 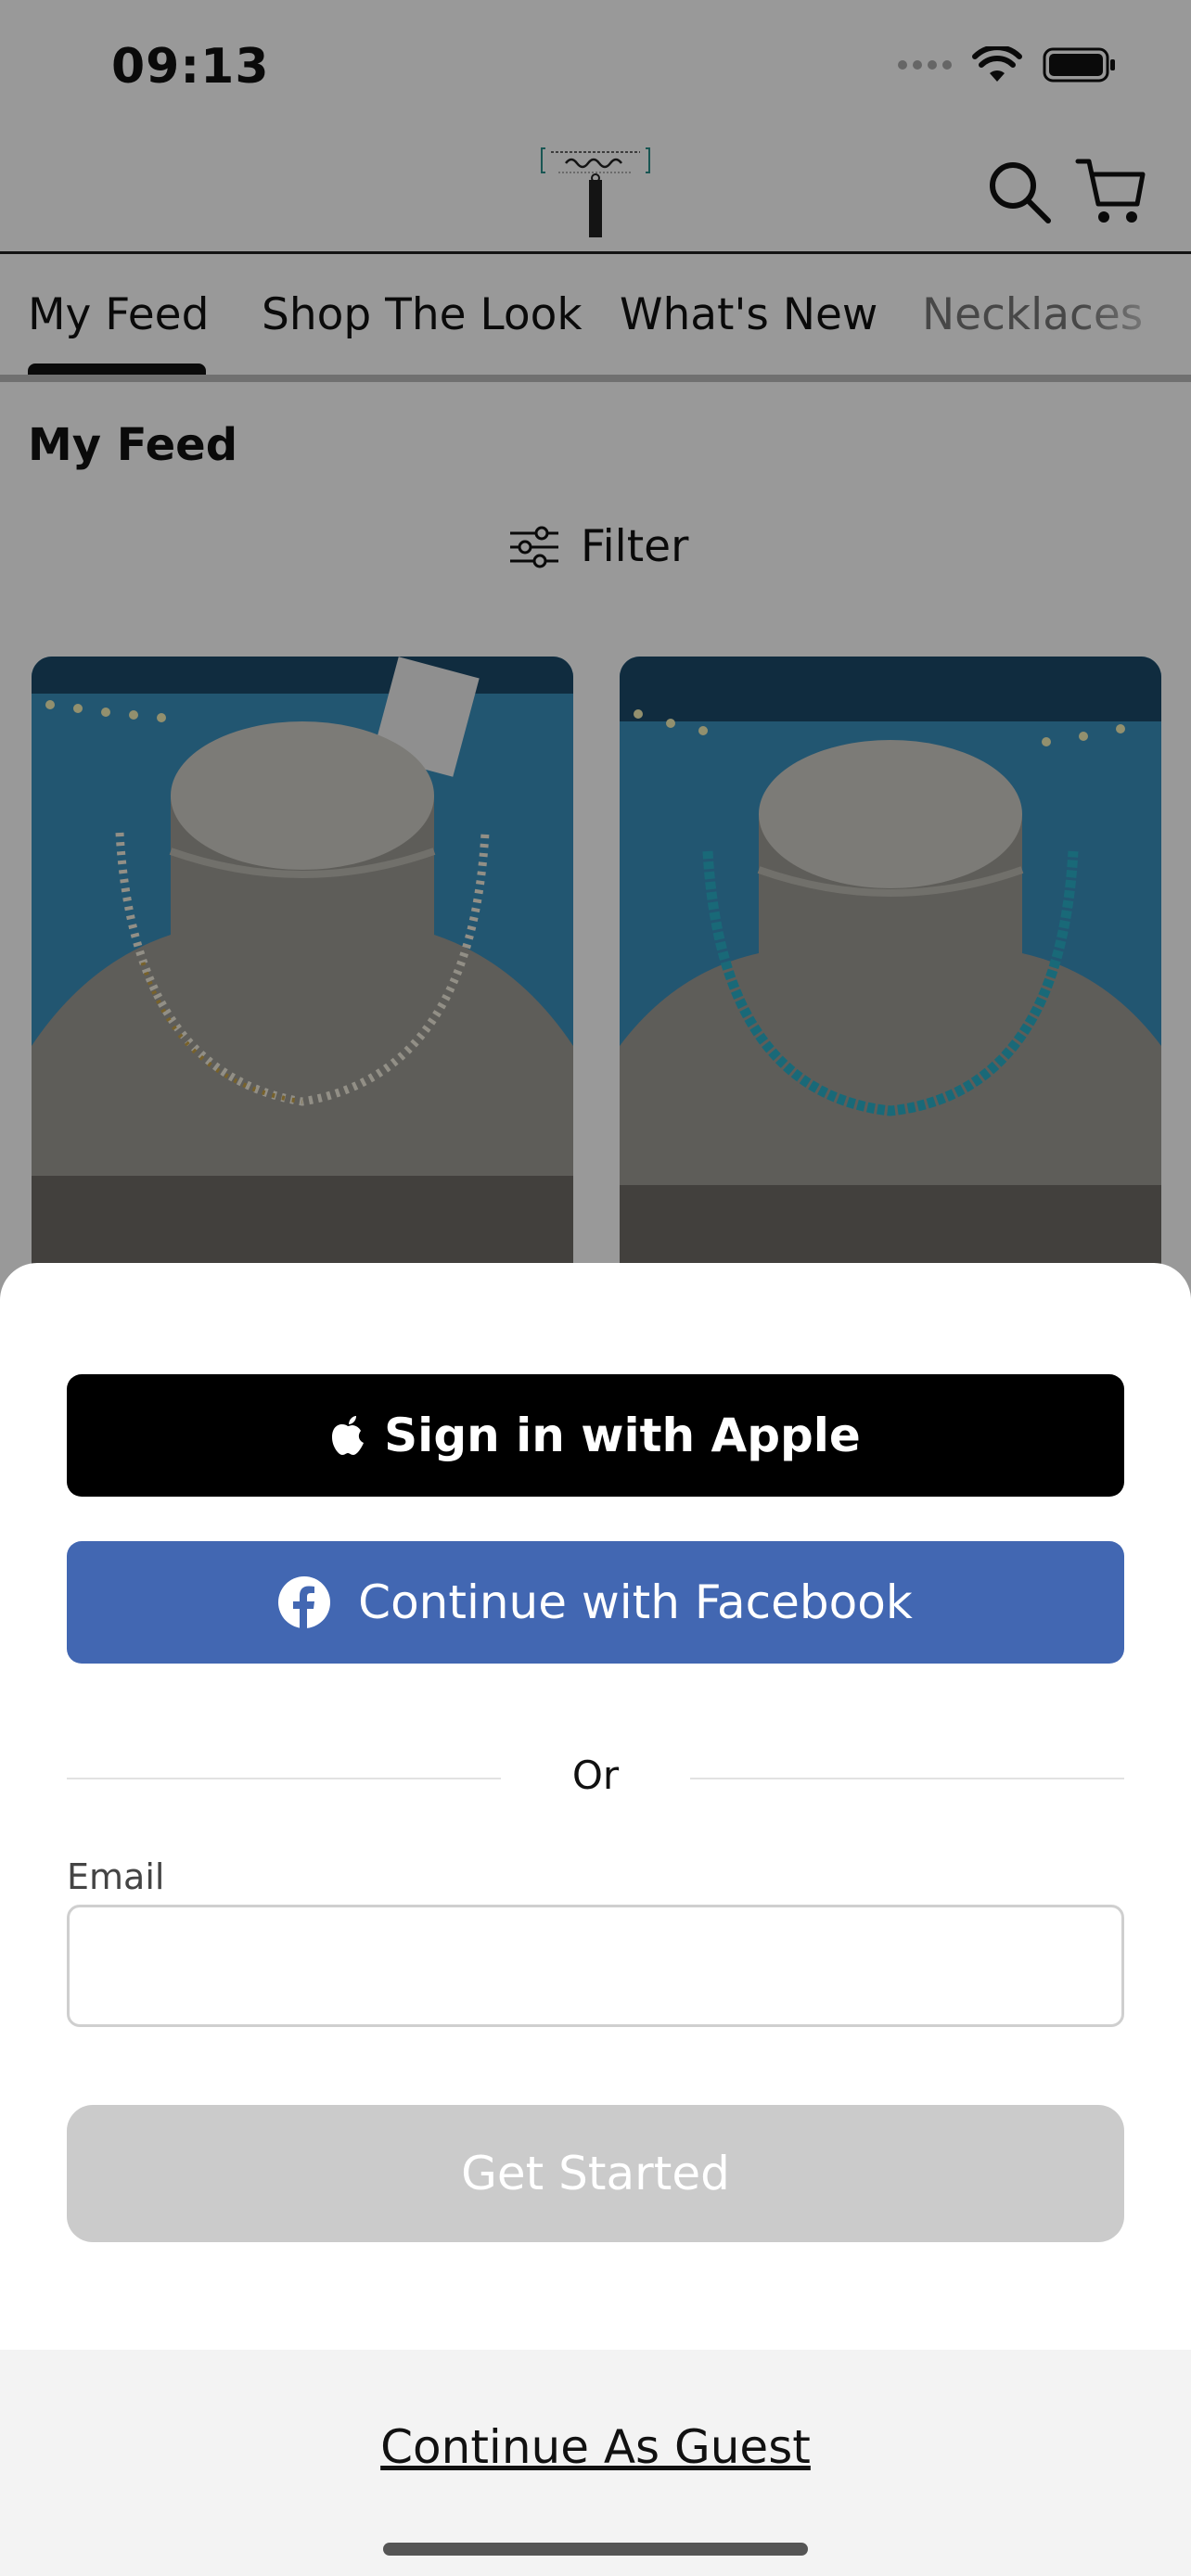 I want to click on apple-button-label: Sign in with Apple, so click(x=623, y=1435).